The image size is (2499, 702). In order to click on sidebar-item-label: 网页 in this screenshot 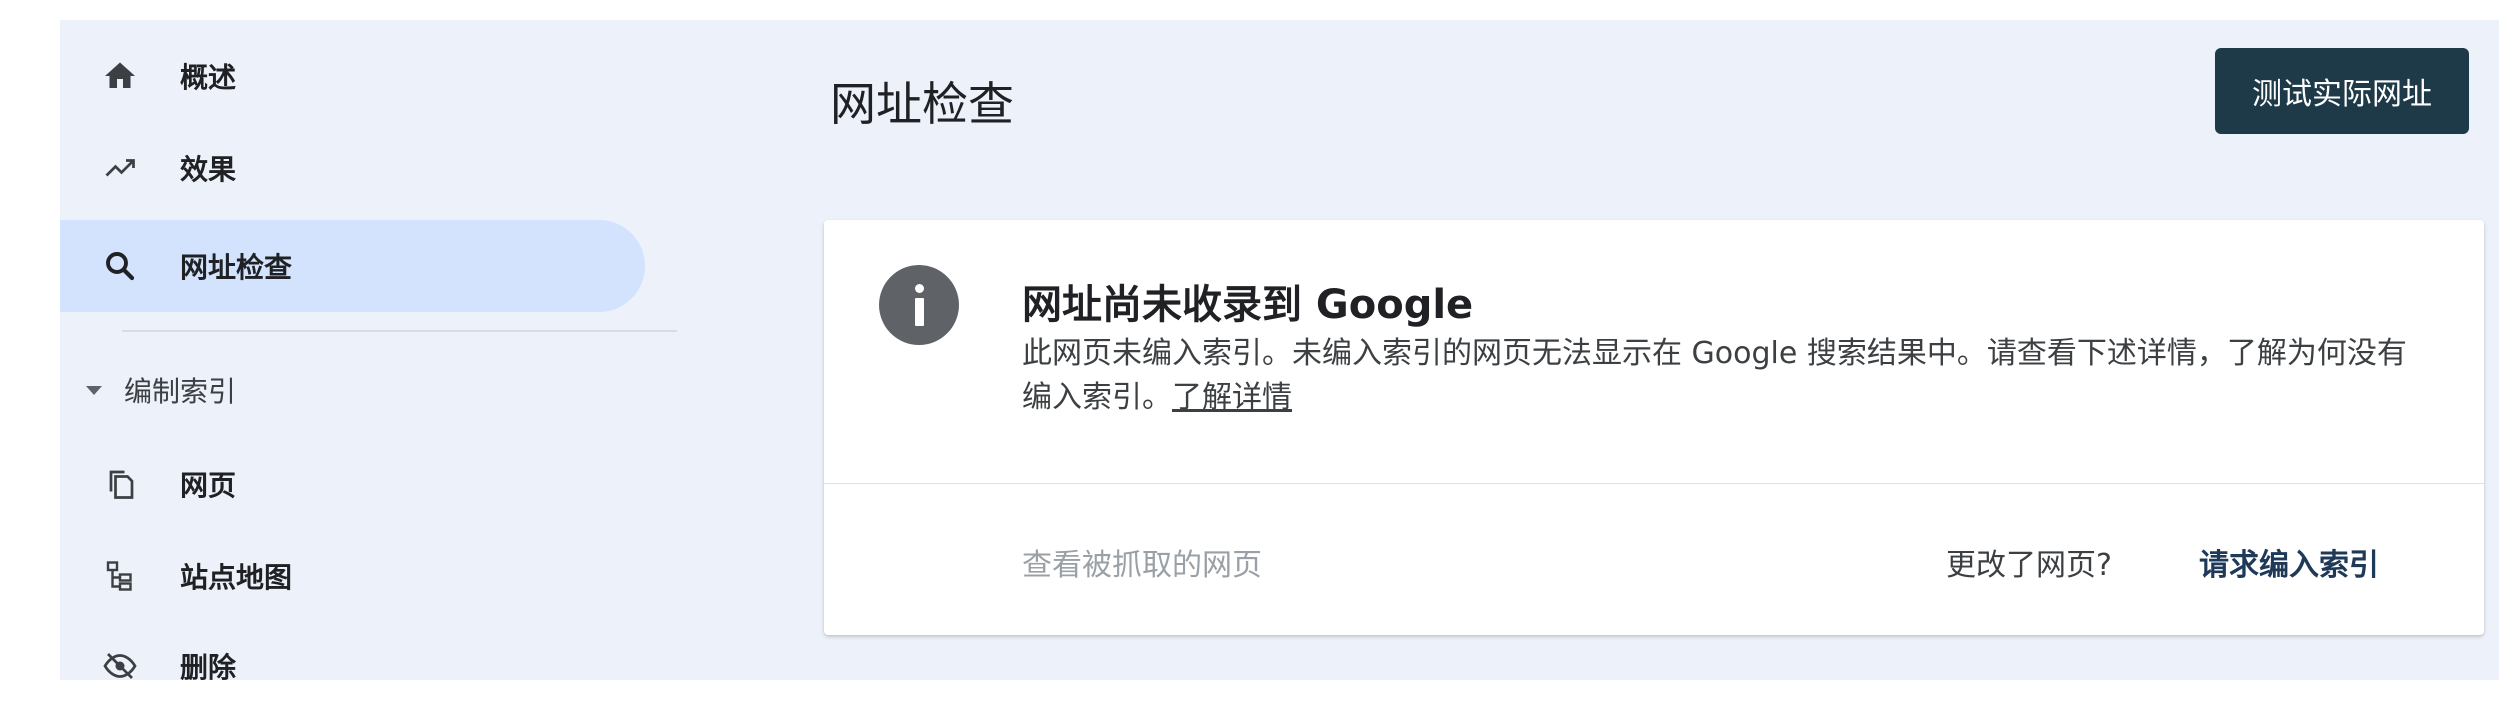, I will do `click(208, 485)`.